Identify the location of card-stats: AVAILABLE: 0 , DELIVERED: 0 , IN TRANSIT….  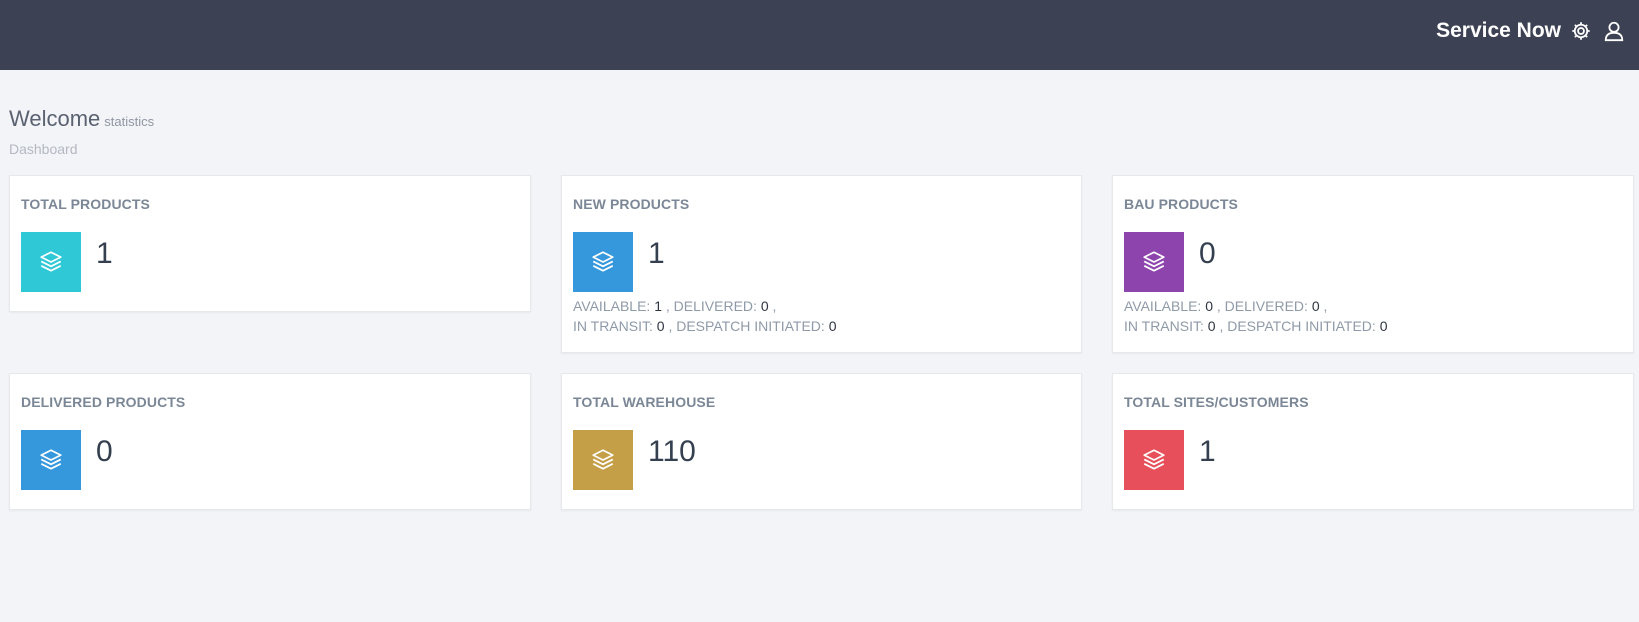
(1256, 316).